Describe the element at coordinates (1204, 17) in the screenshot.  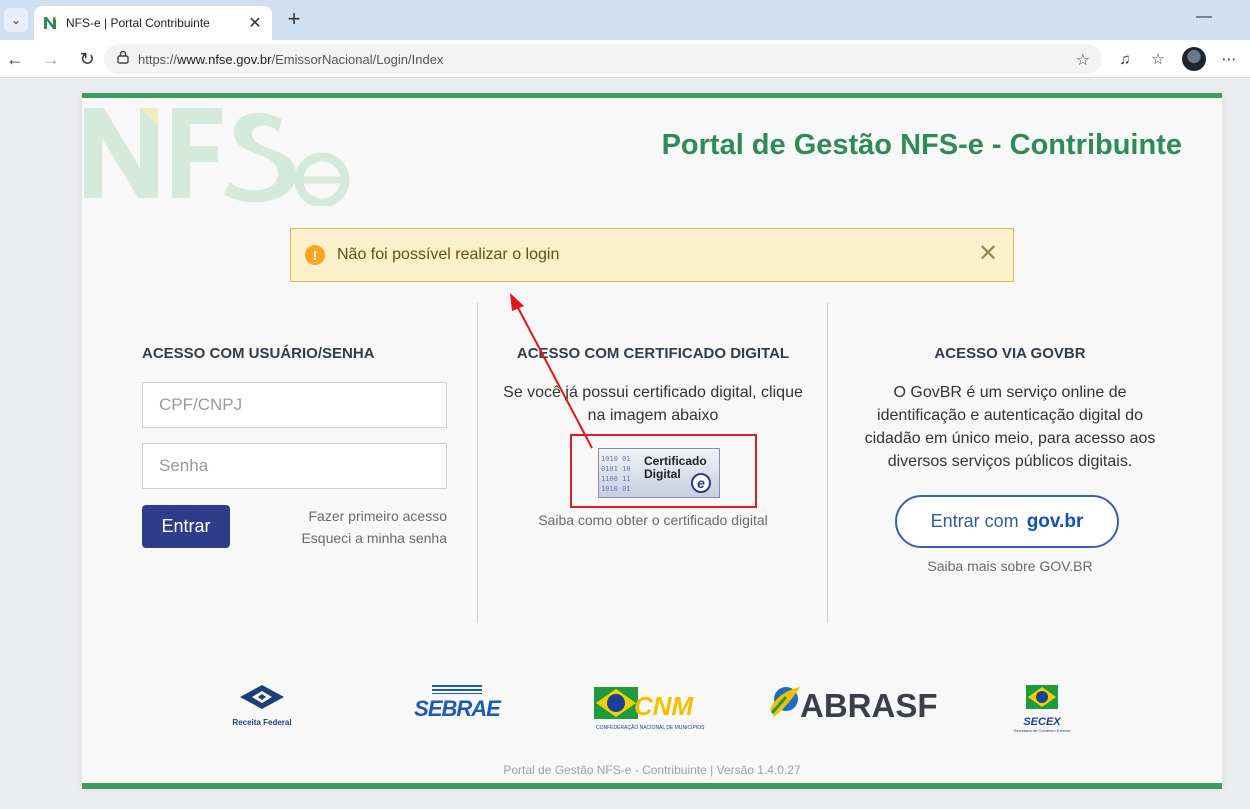
I see `minimize-window-icon: —` at that location.